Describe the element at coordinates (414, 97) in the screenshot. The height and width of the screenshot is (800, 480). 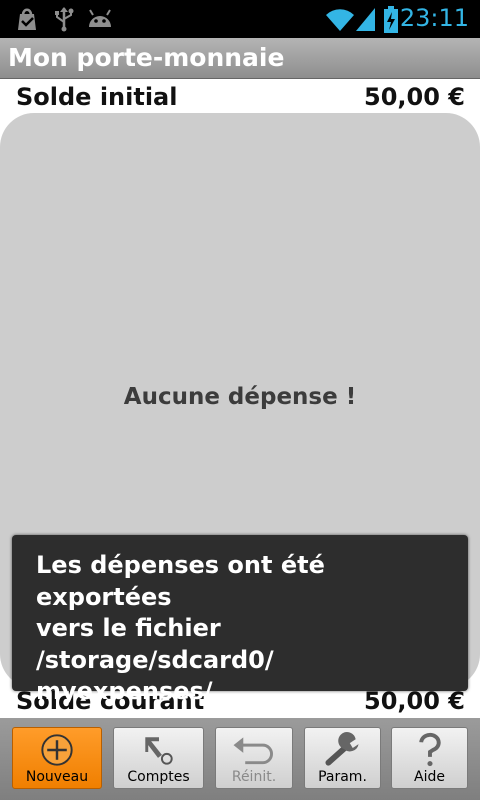
I see `initial-balance-value: 50,00 €` at that location.